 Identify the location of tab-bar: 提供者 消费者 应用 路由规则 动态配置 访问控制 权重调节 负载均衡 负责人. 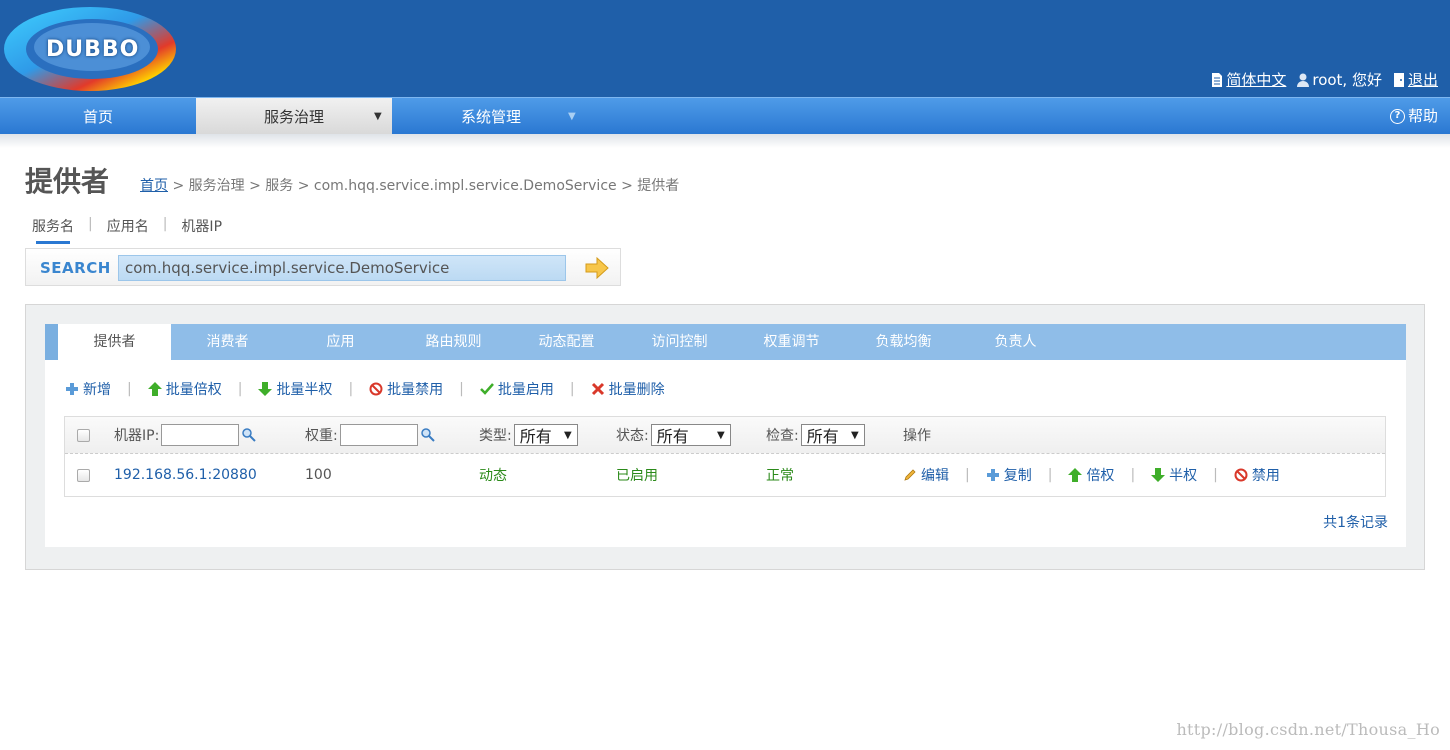
(725, 342).